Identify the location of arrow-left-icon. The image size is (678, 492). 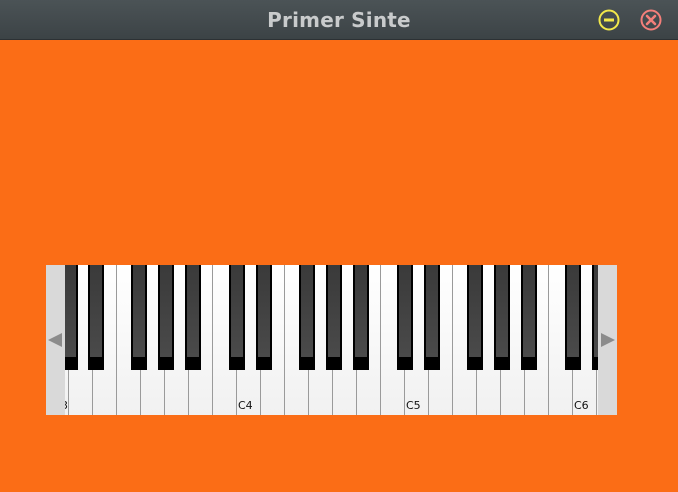
(55, 340).